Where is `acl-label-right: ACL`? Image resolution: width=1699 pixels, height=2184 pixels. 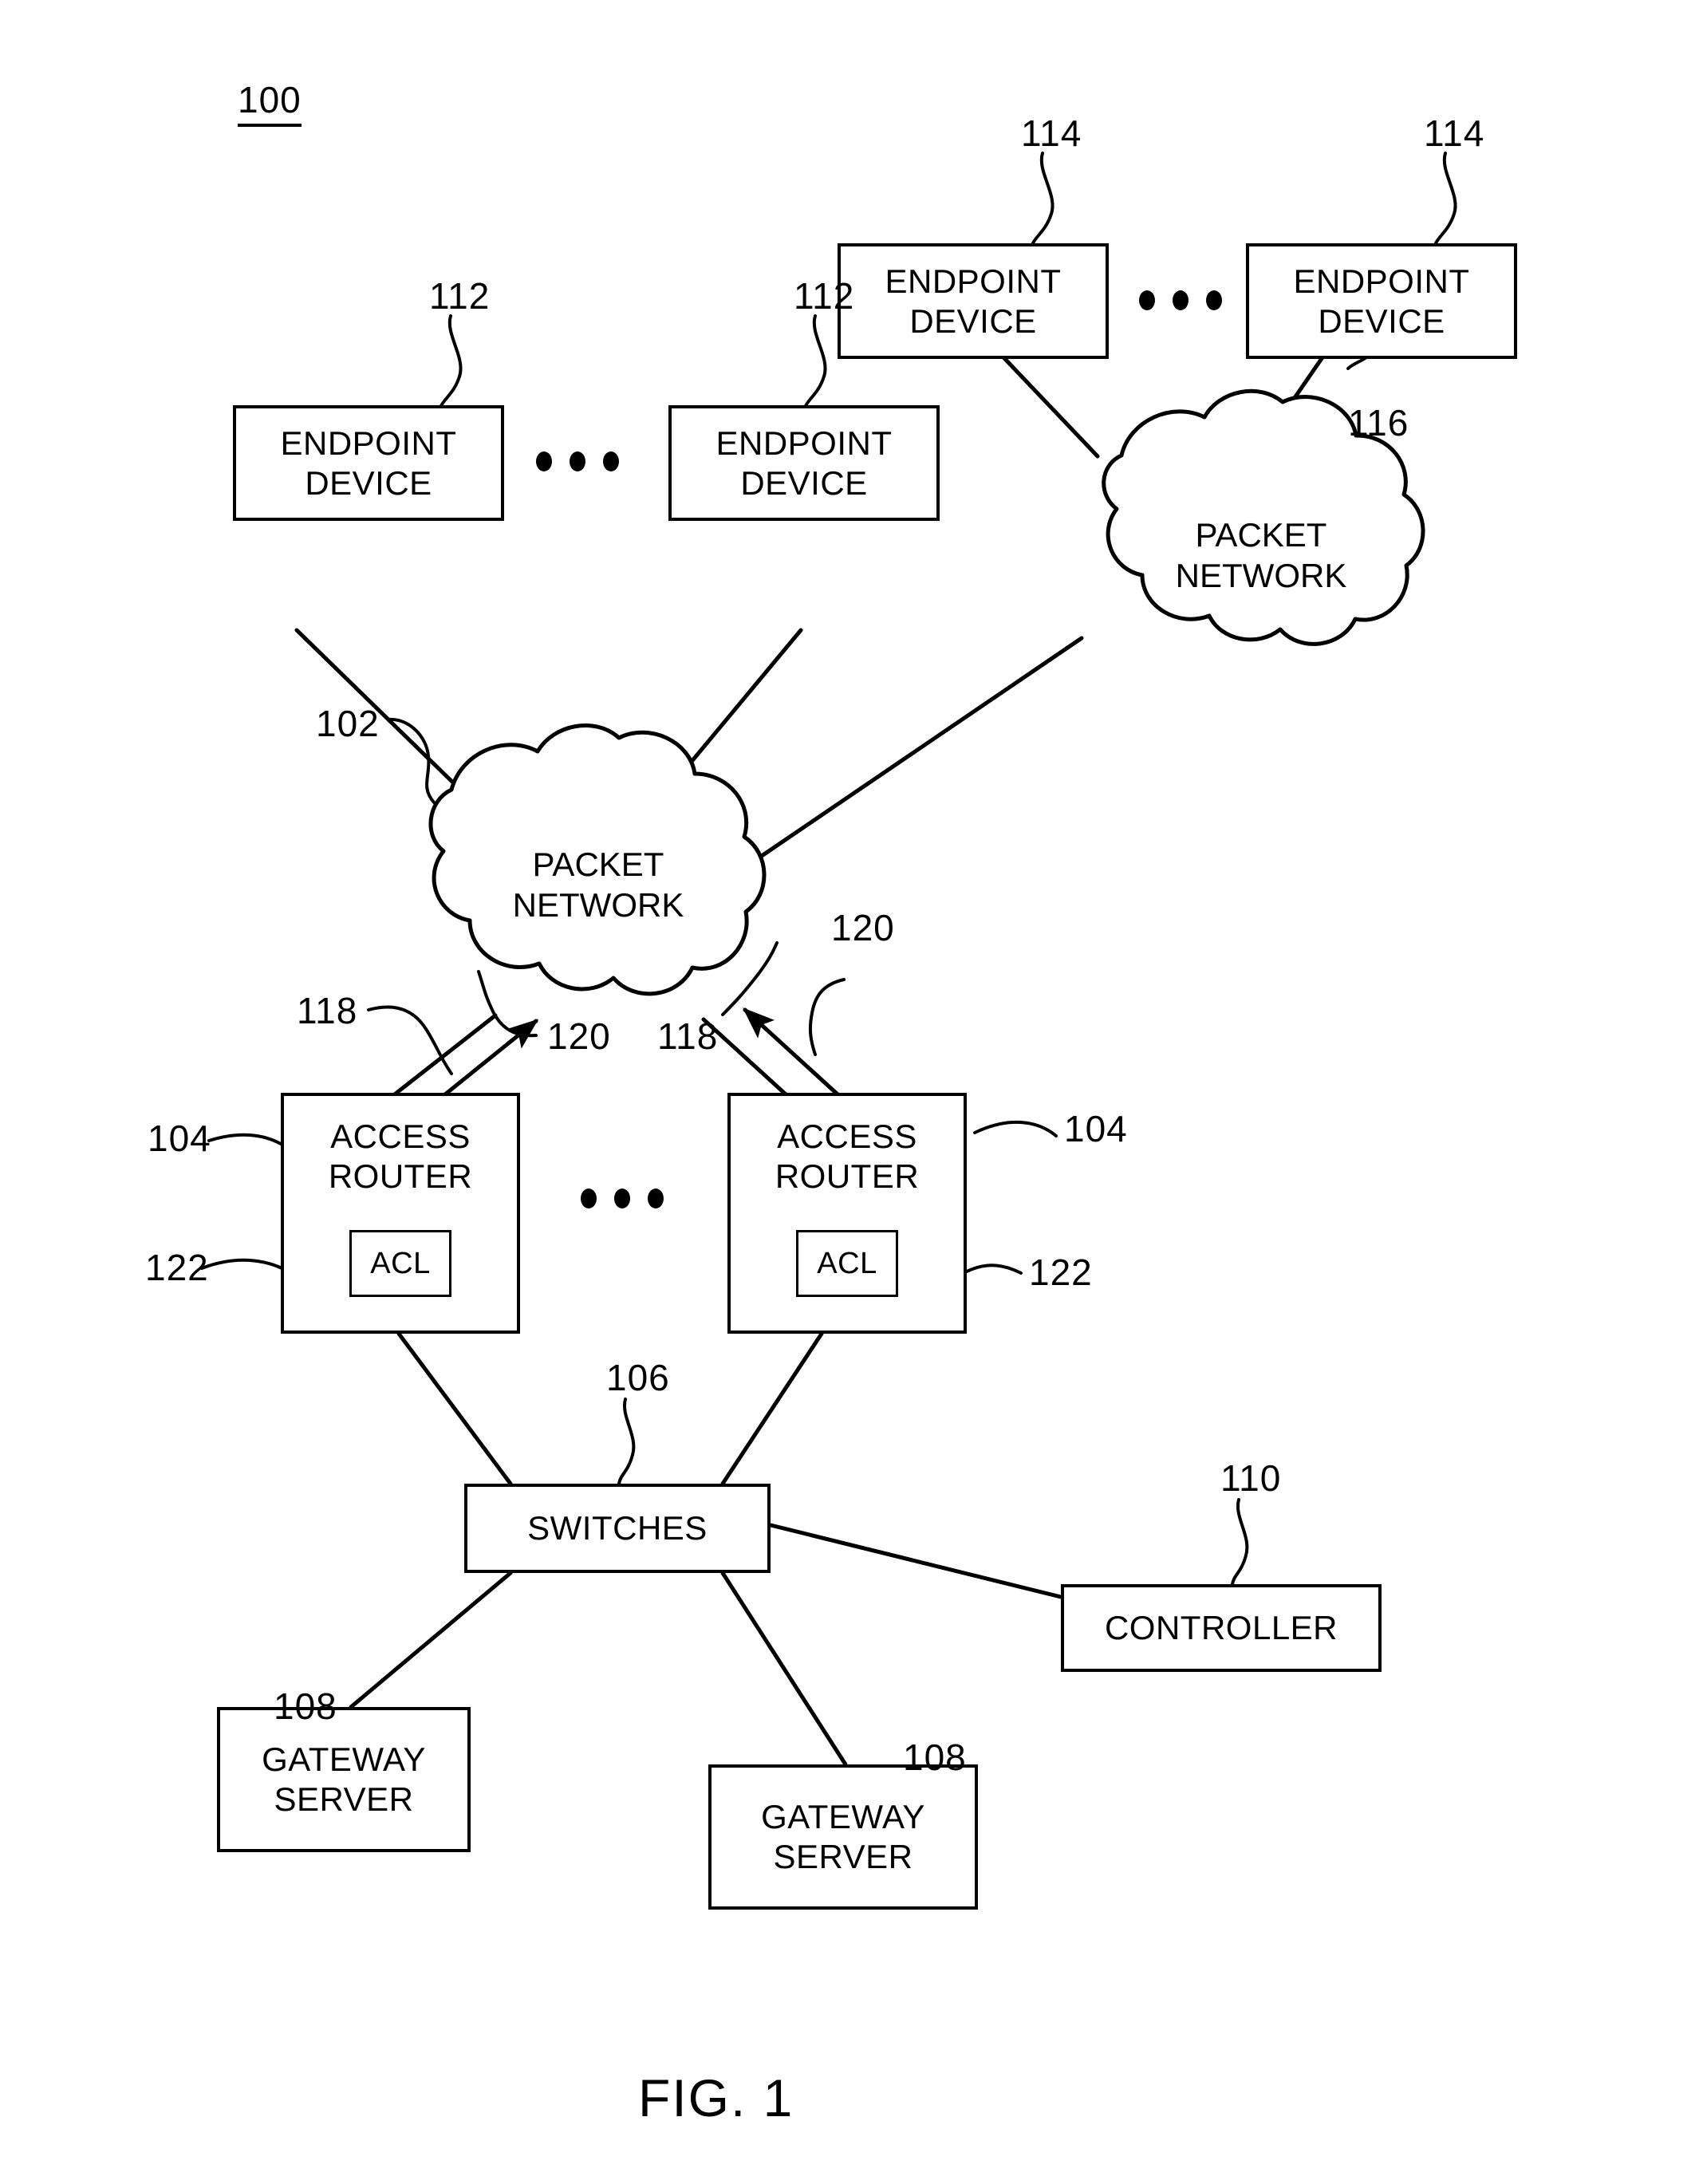 acl-label-right: ACL is located at coordinates (847, 1263).